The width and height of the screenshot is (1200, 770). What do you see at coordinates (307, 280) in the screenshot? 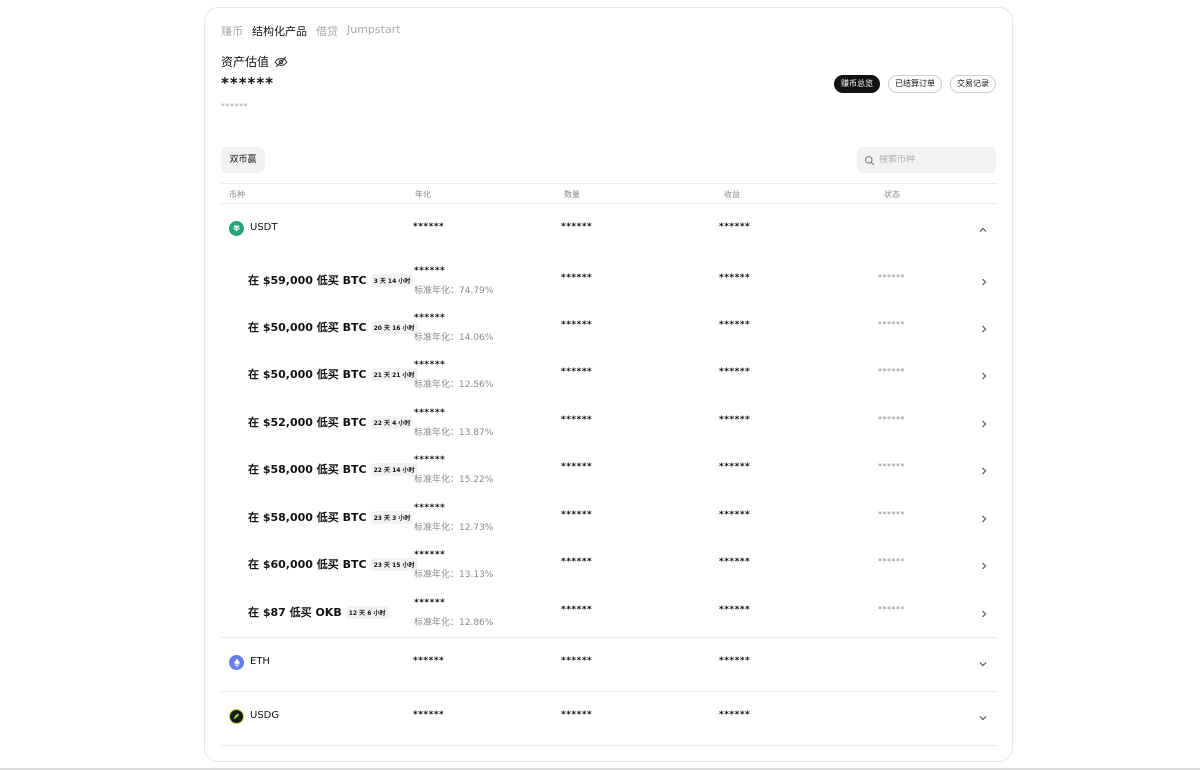
I see `product-title-text: 在 $59,000 低买 BTC` at bounding box center [307, 280].